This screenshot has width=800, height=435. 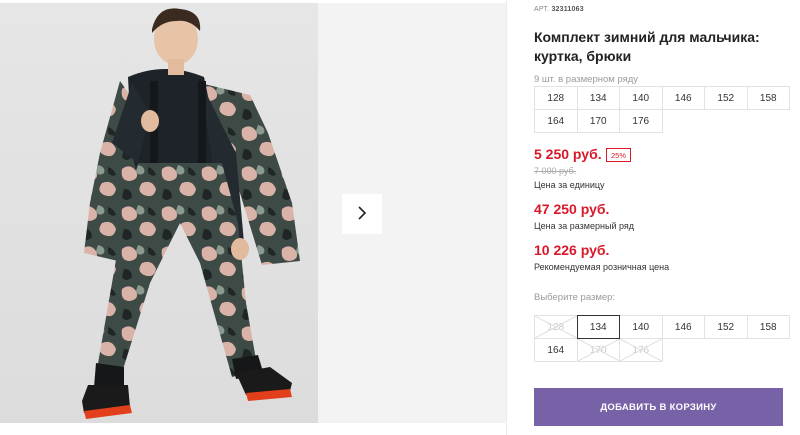 I want to click on size-run-price: 47 250 руб., so click(x=572, y=209).